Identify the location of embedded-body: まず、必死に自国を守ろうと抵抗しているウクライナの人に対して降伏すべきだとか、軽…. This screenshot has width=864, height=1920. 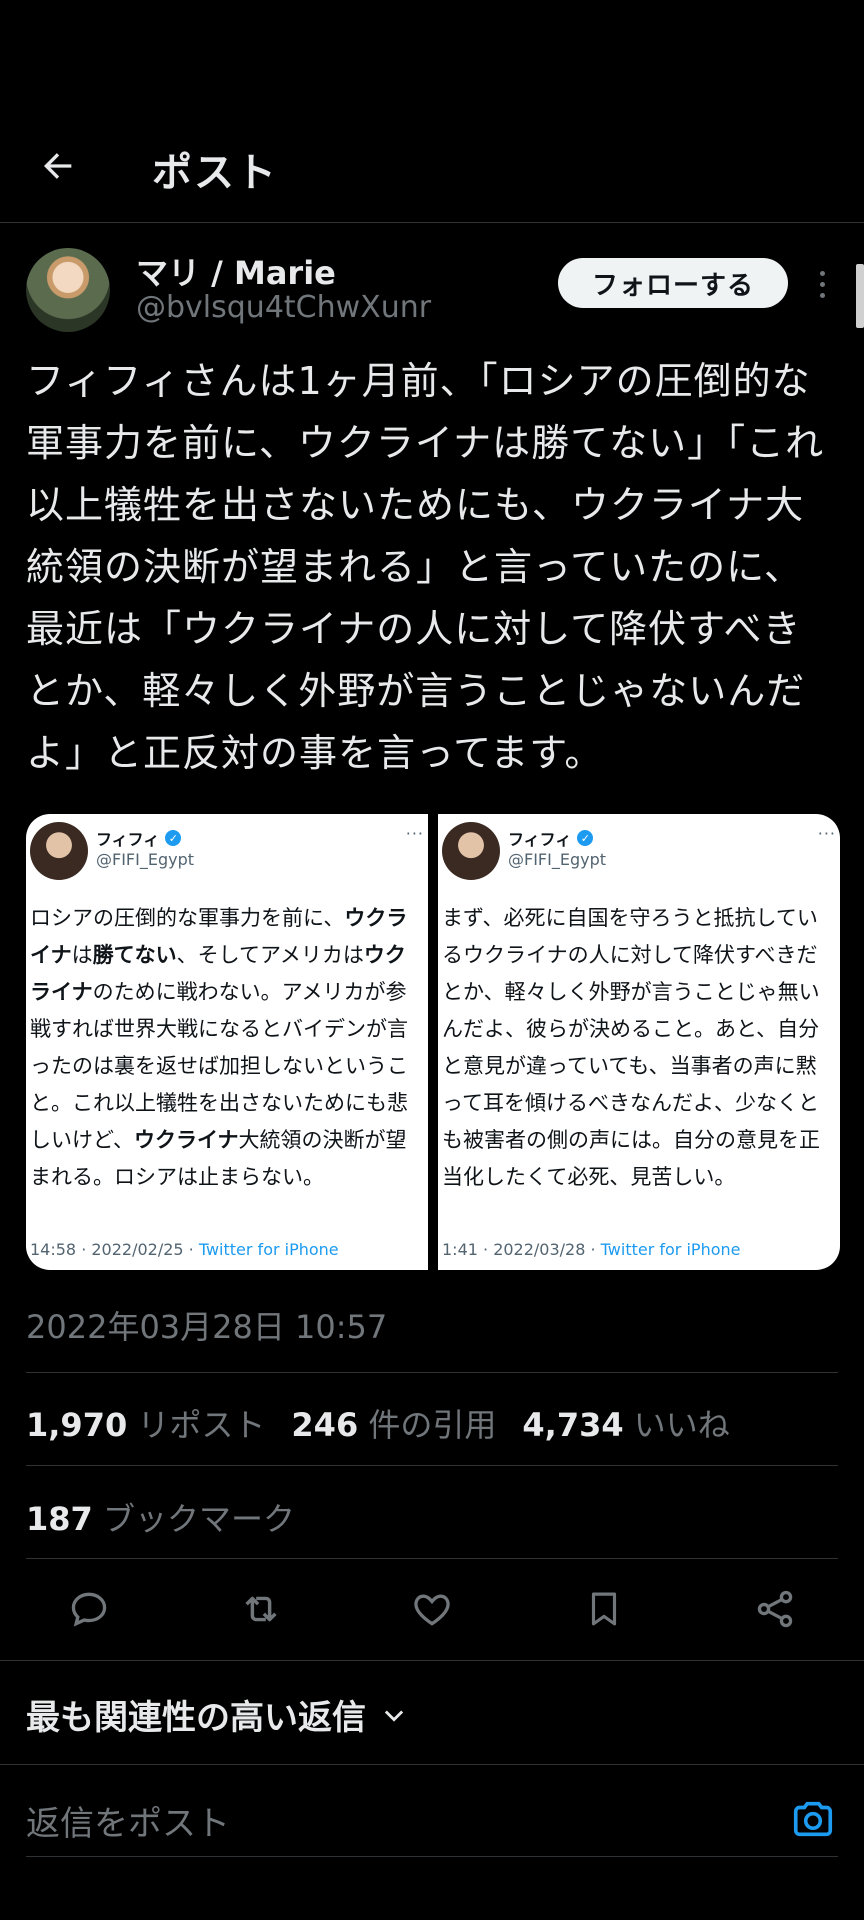
(631, 1047).